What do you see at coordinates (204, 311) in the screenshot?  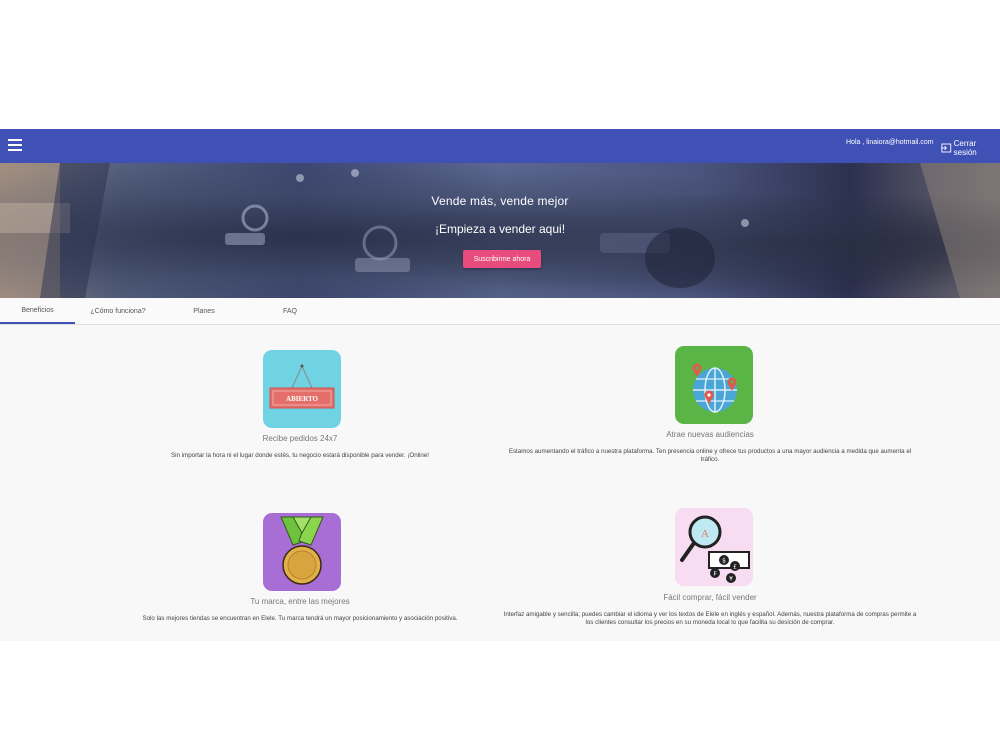 I see `tab-planes: Planes` at bounding box center [204, 311].